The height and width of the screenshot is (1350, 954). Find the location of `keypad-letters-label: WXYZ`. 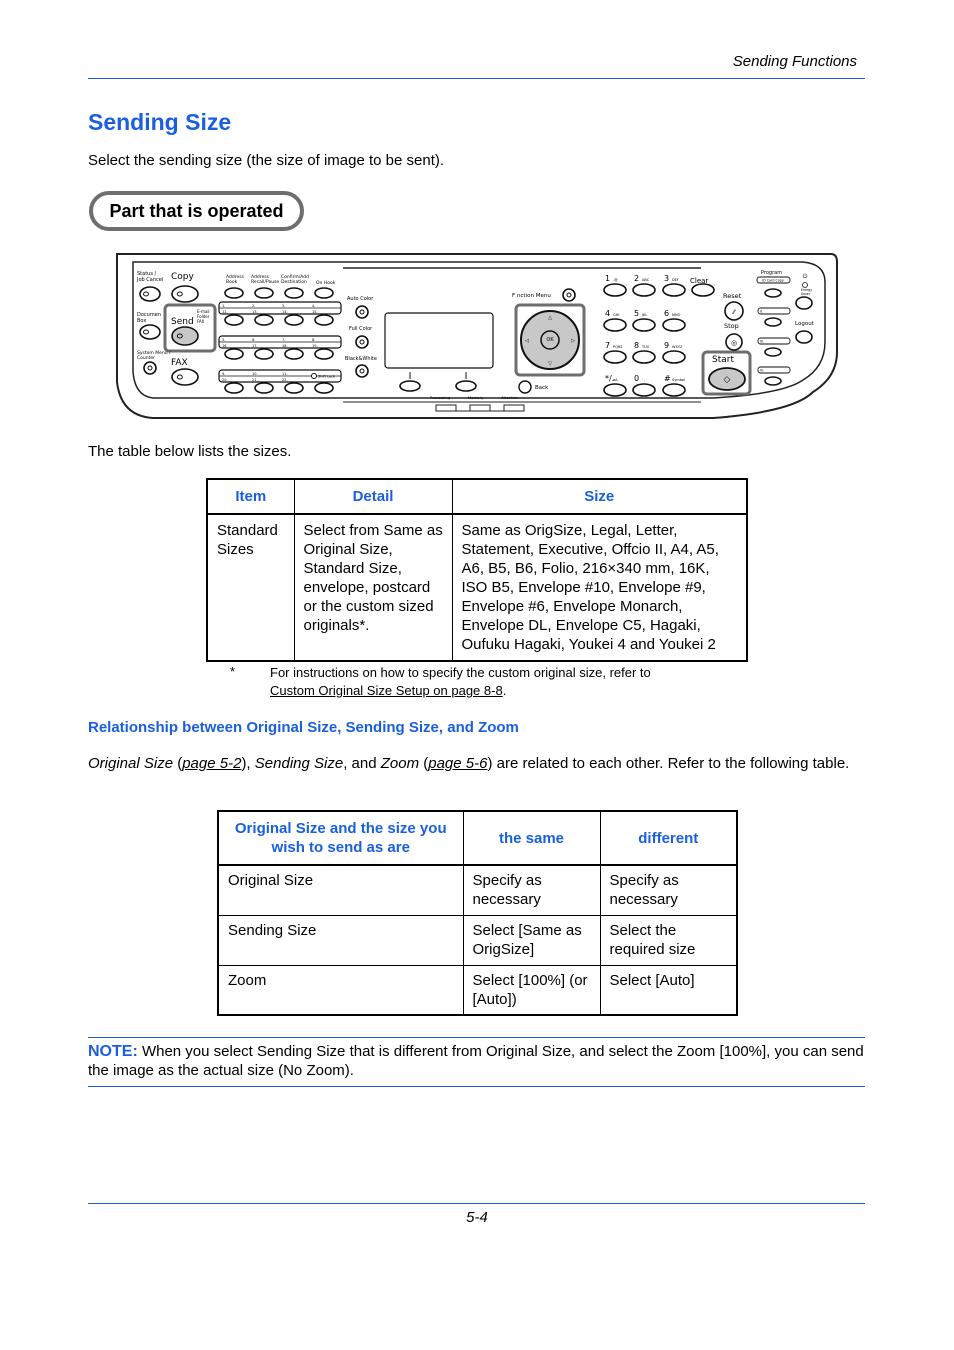

keypad-letters-label: WXYZ is located at coordinates (677, 347).